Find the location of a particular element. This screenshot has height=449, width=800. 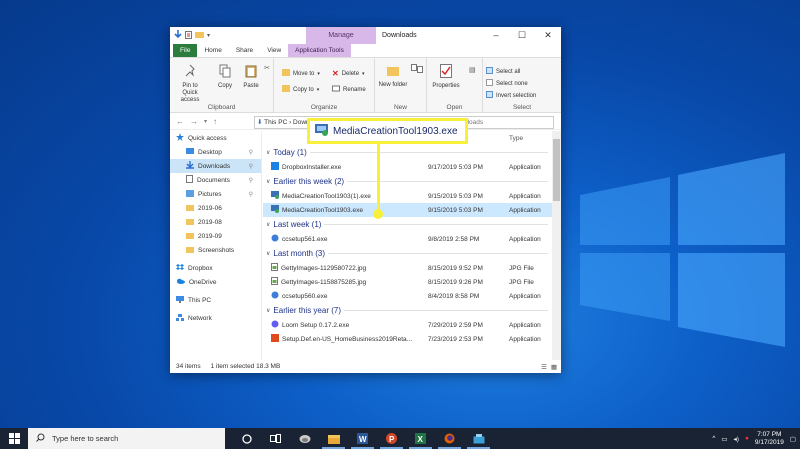

network-tray-icon: ▭ is located at coordinates (724, 439).